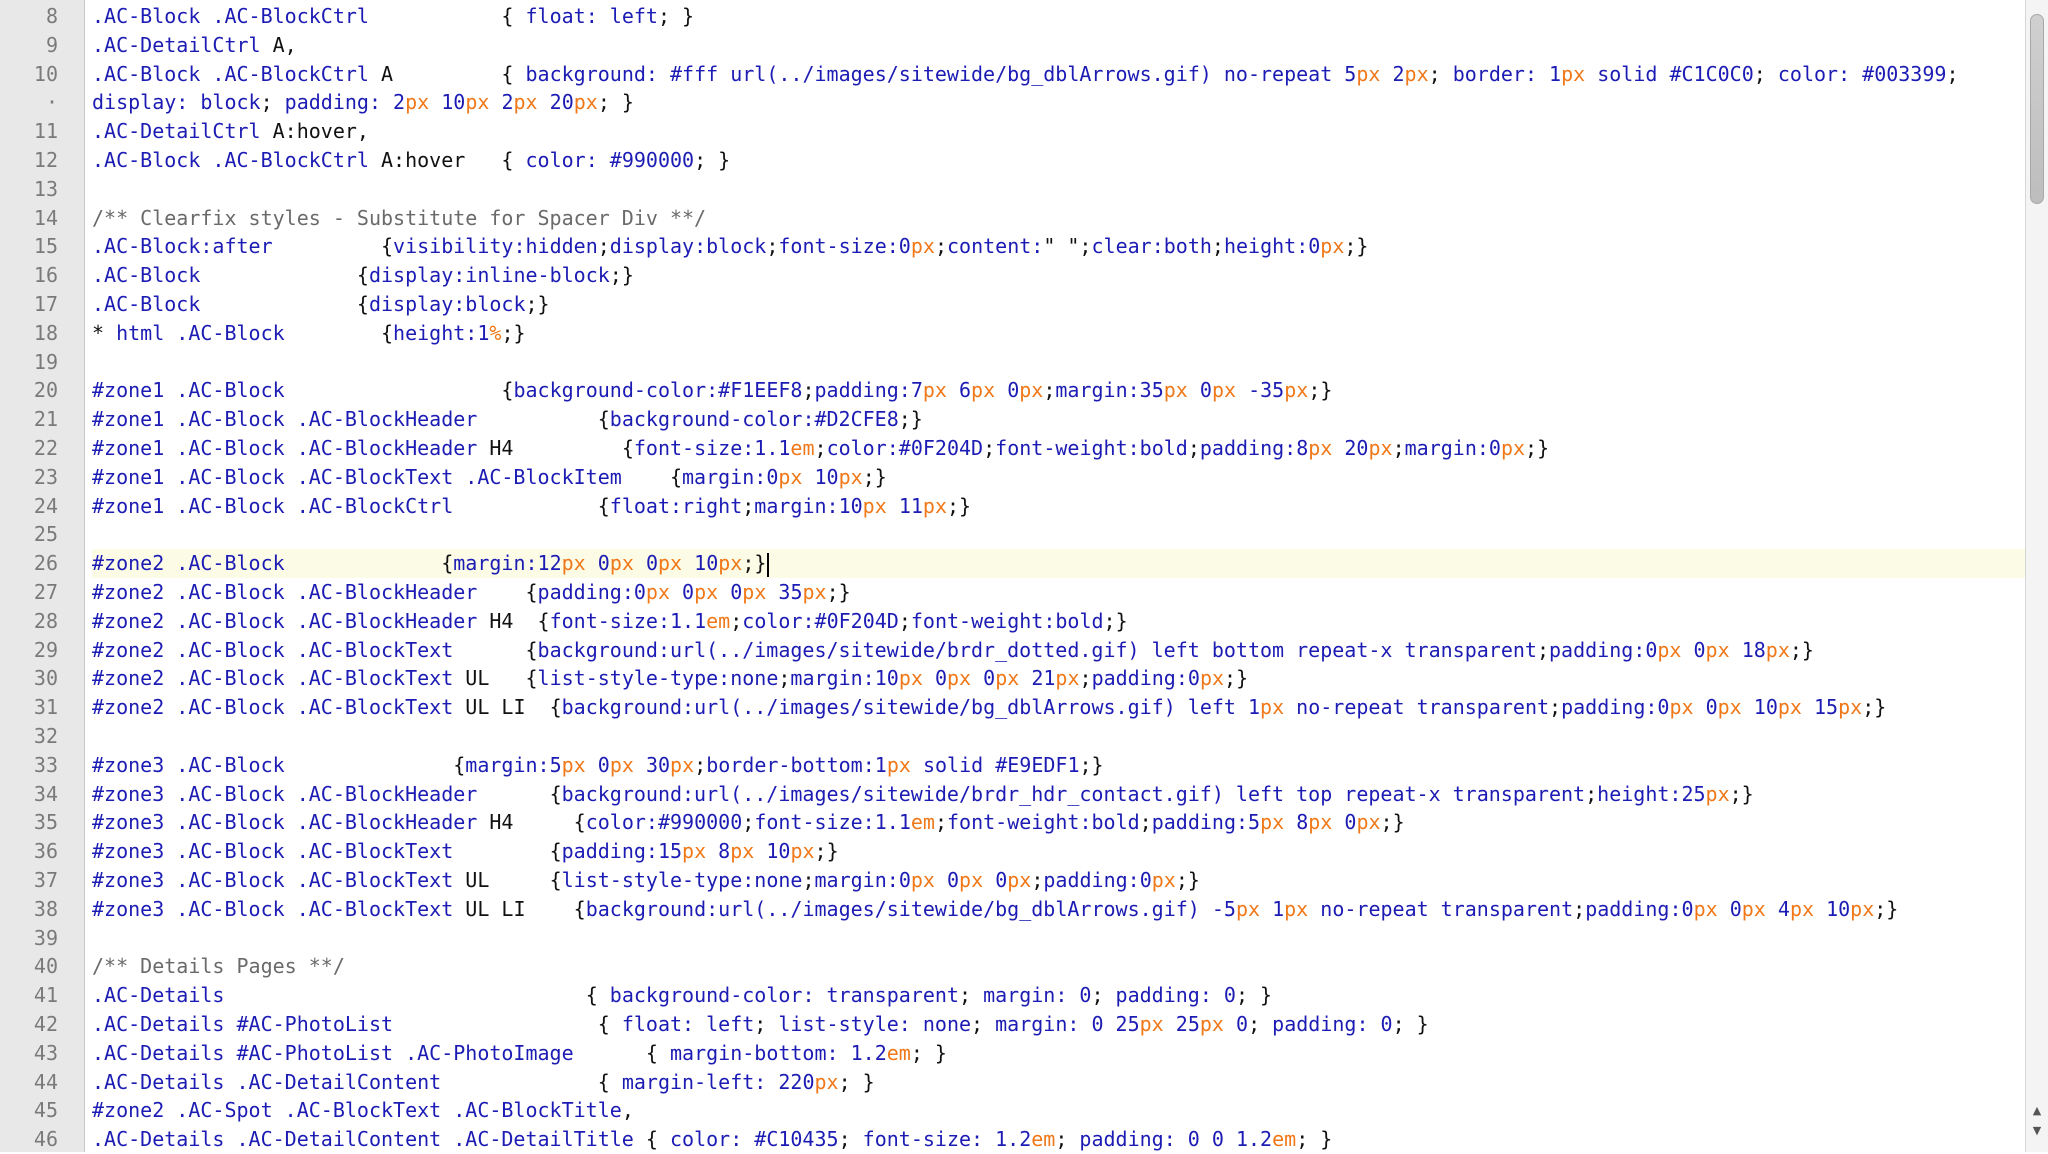 Image resolution: width=2048 pixels, height=1154 pixels. I want to click on code-token: margin: 0, so click(1055, 1024).